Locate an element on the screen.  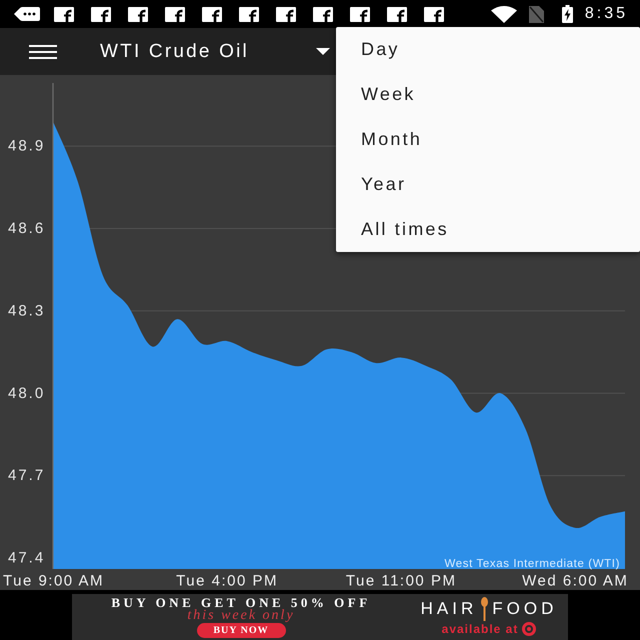
x-axis-label: Tue 11:00 PM is located at coordinates (401, 581).